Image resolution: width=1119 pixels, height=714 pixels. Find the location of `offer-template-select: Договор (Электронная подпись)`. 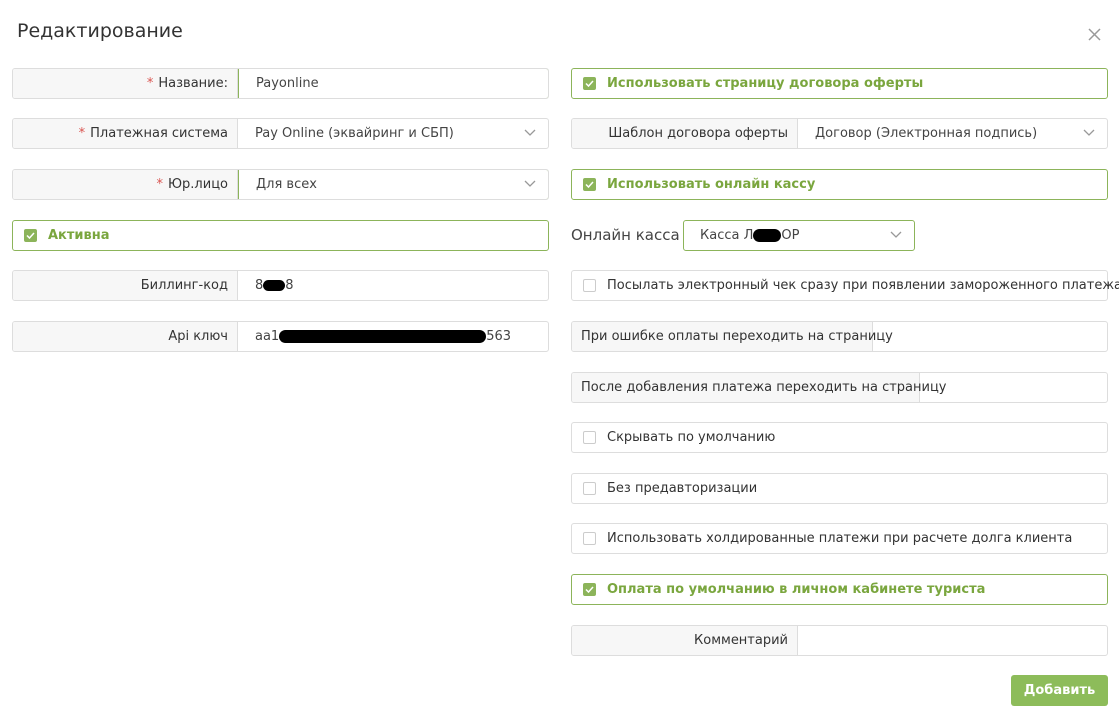

offer-template-select: Договор (Электронная подпись) is located at coordinates (952, 133).